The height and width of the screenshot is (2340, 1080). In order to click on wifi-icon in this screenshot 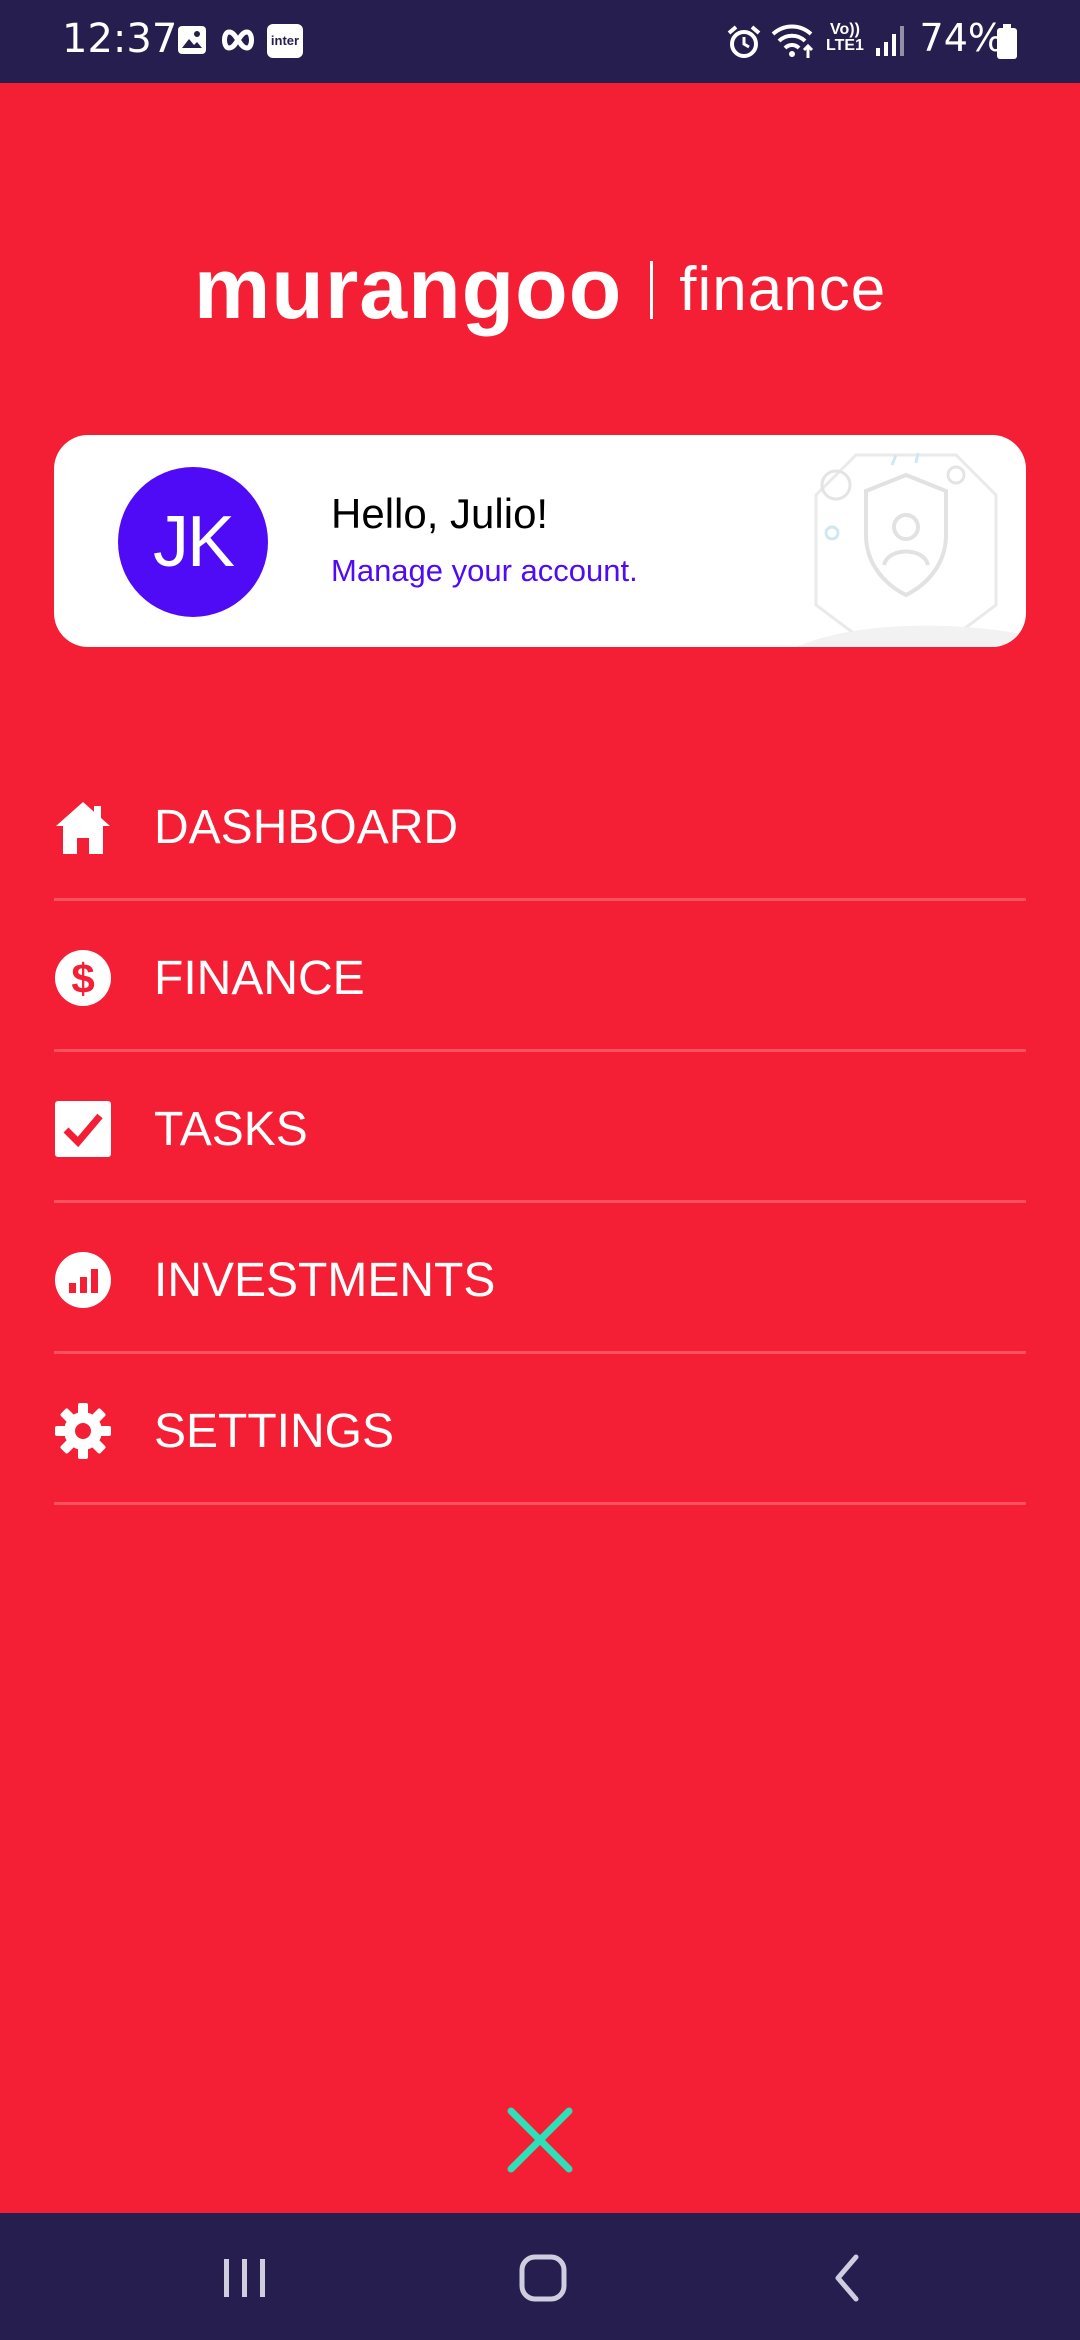, I will do `click(792, 41)`.